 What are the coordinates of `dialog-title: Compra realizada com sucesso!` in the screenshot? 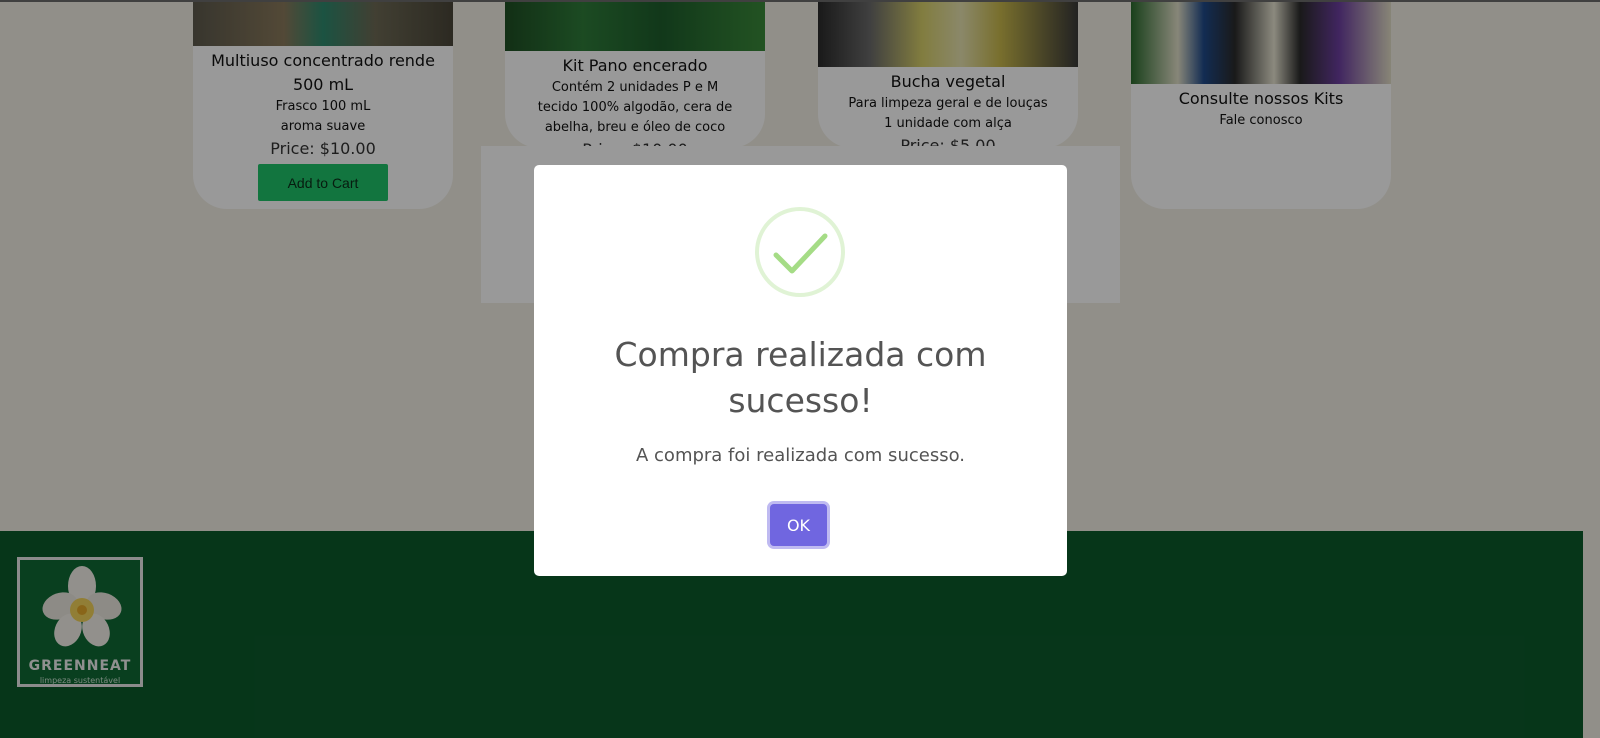 It's located at (800, 377).